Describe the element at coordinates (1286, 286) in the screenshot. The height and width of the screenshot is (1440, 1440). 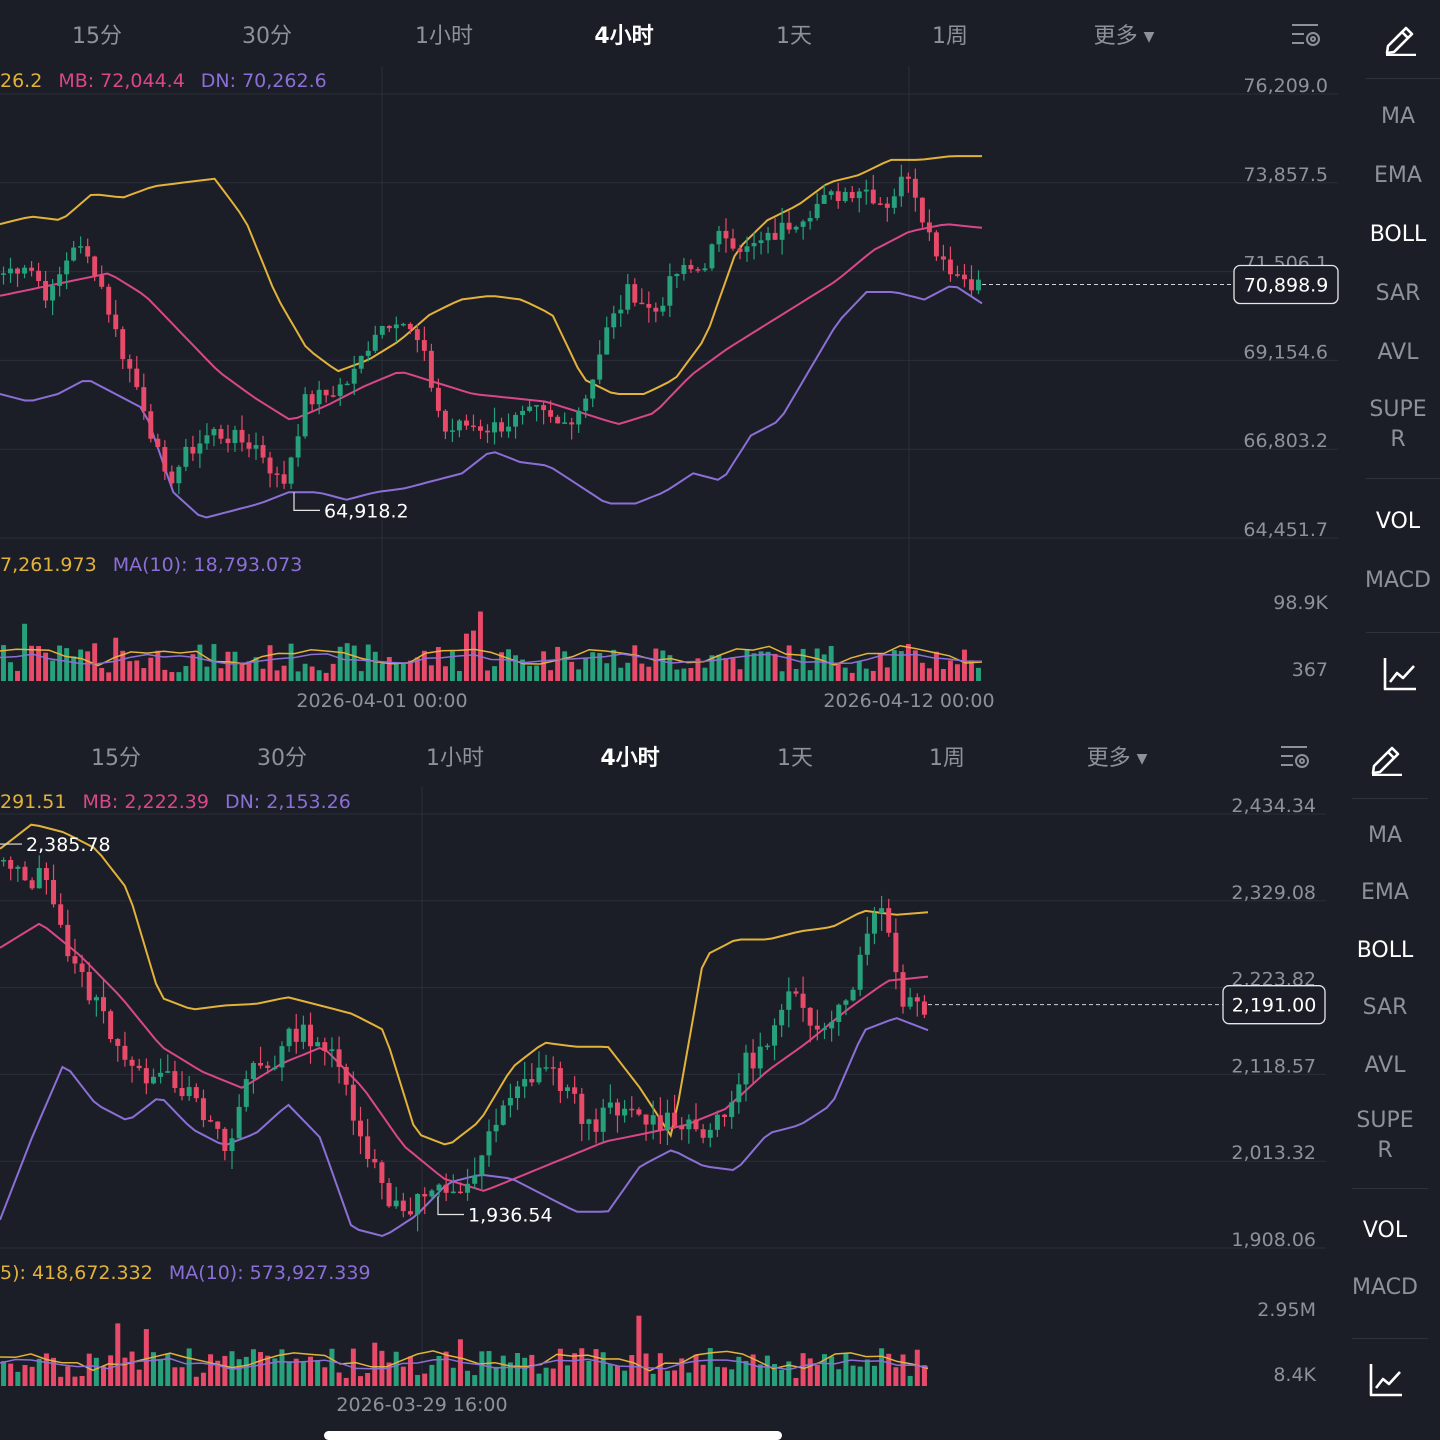
I see `current-price-value: 70,898.9` at that location.